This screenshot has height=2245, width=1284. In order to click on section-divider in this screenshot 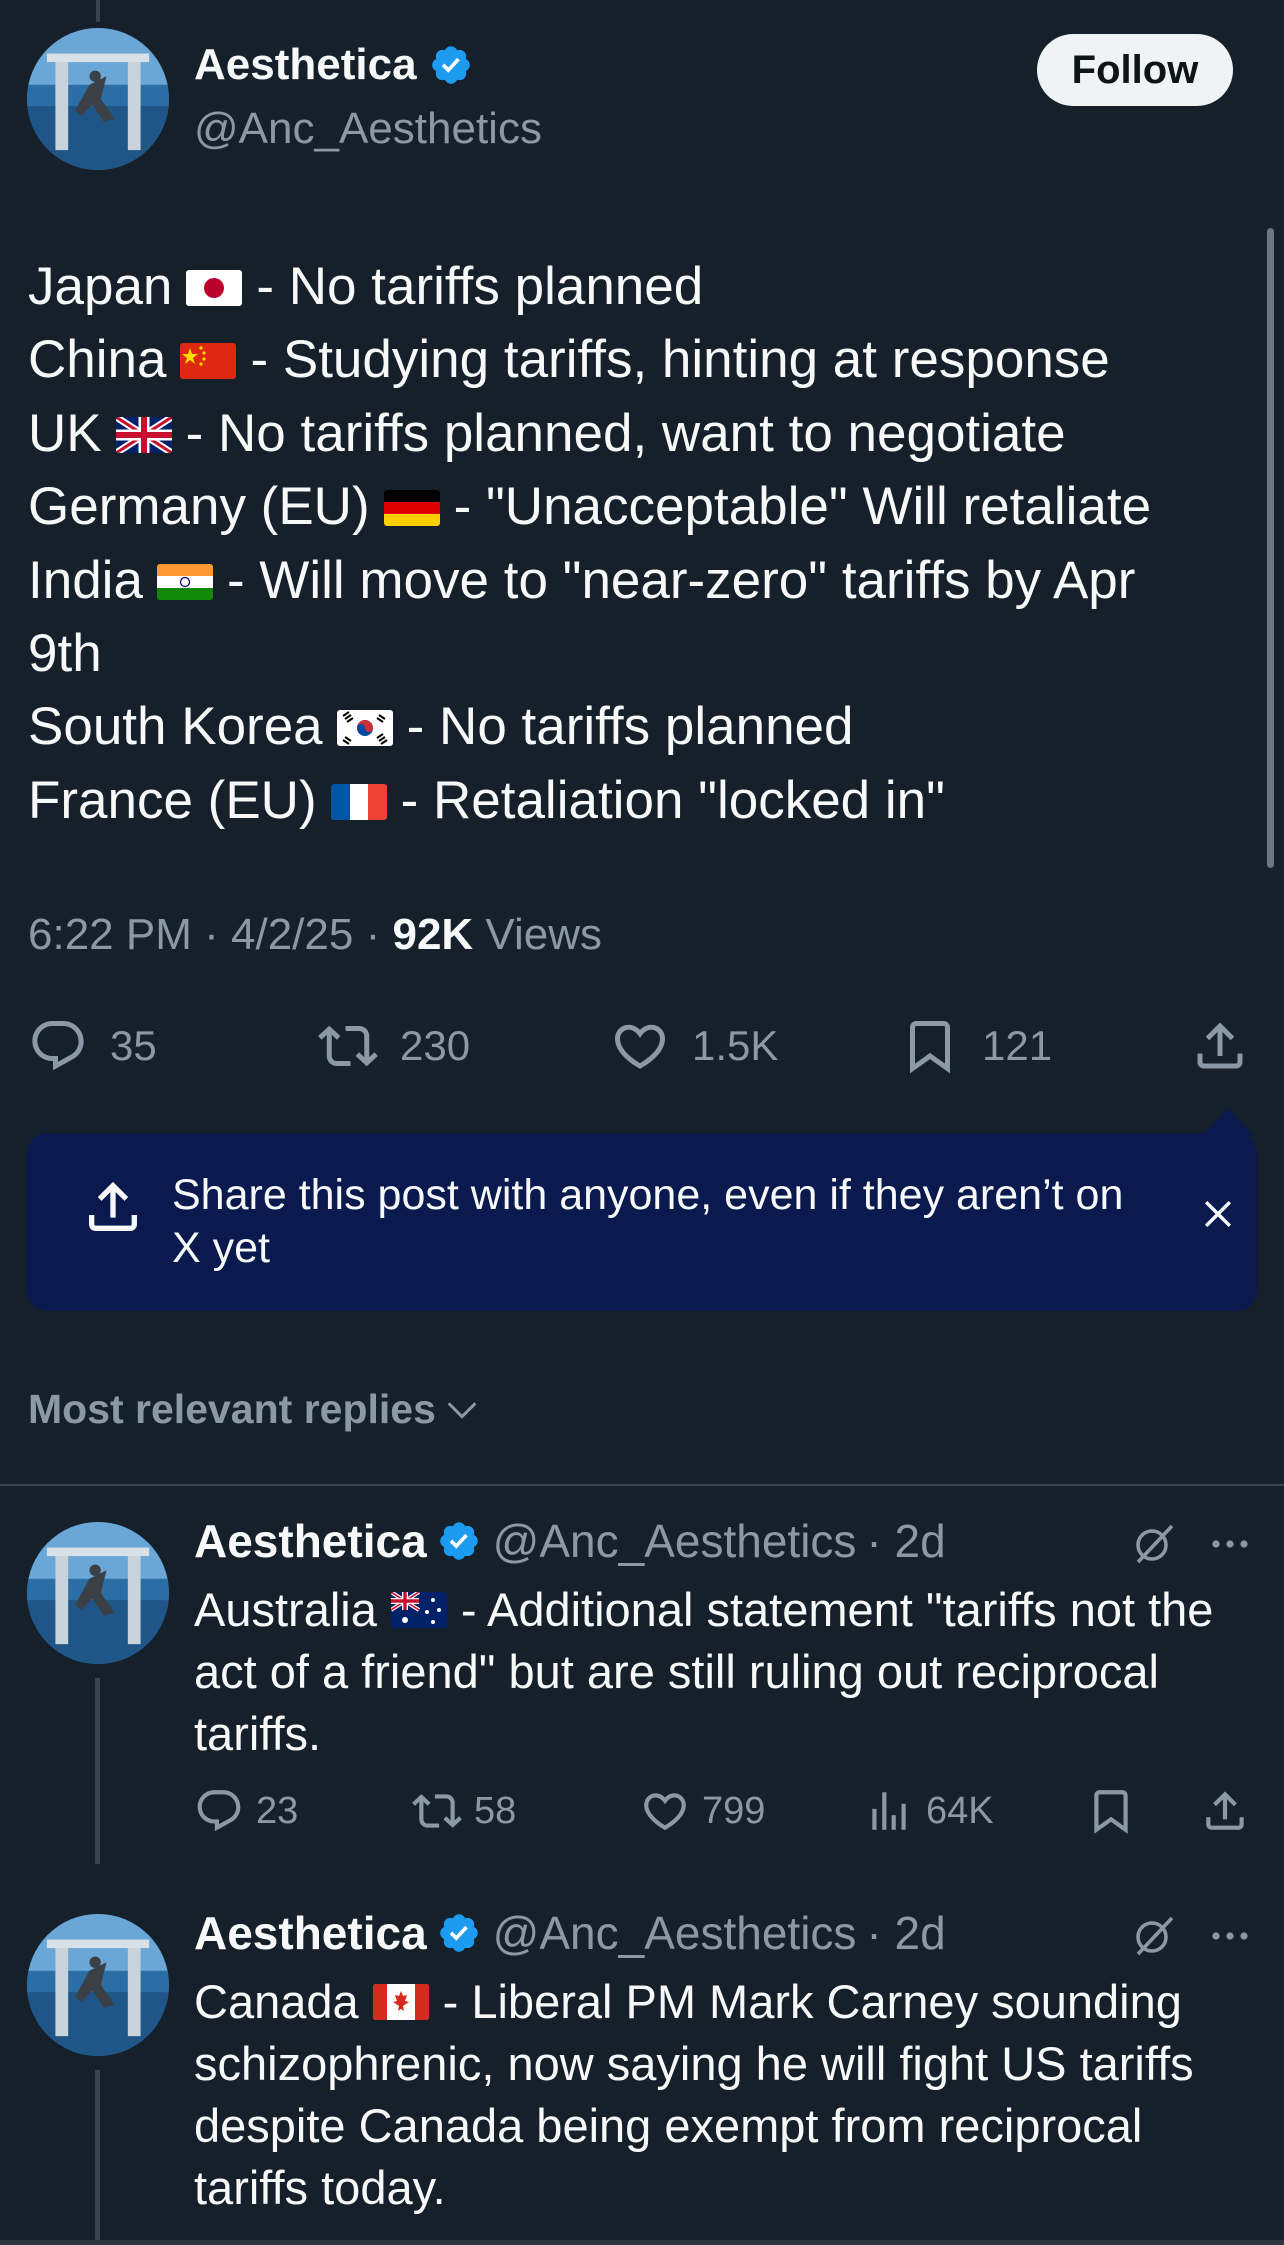, I will do `click(642, 1485)`.